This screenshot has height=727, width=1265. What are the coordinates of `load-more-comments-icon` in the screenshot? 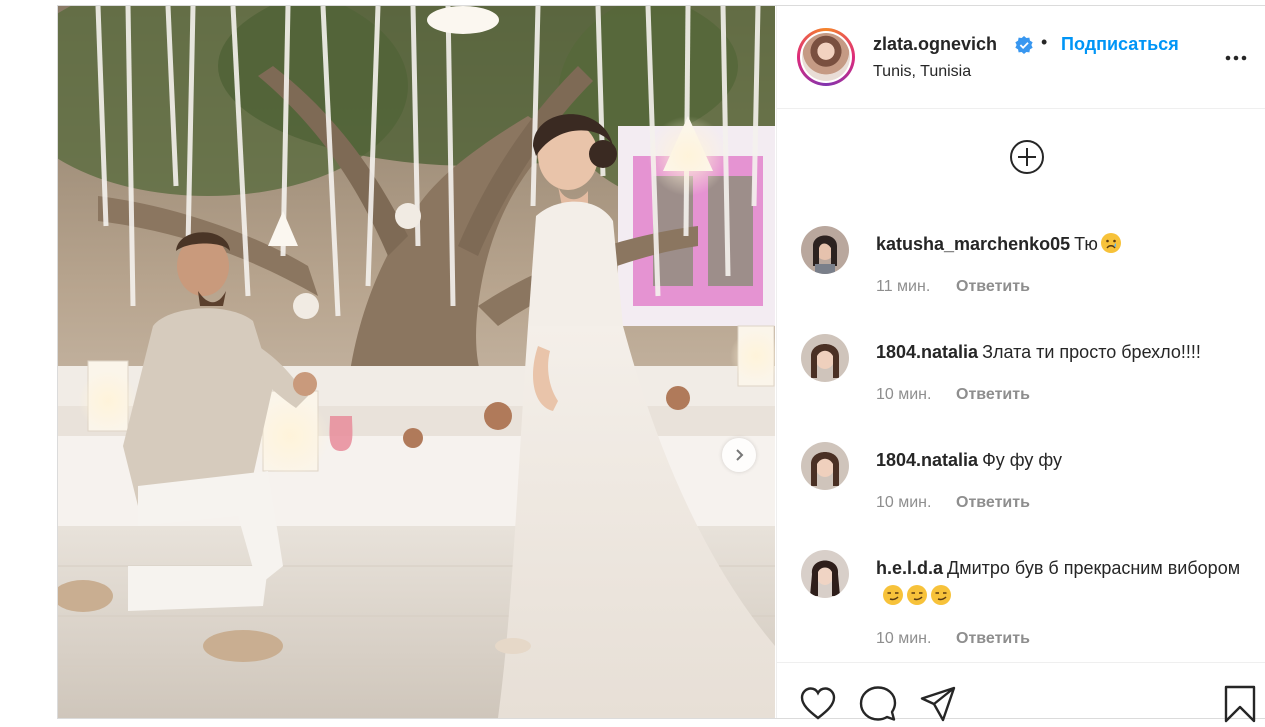 It's located at (1027, 157).